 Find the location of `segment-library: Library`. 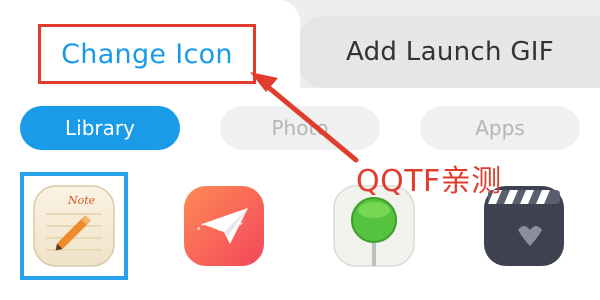

segment-library: Library is located at coordinates (100, 128).